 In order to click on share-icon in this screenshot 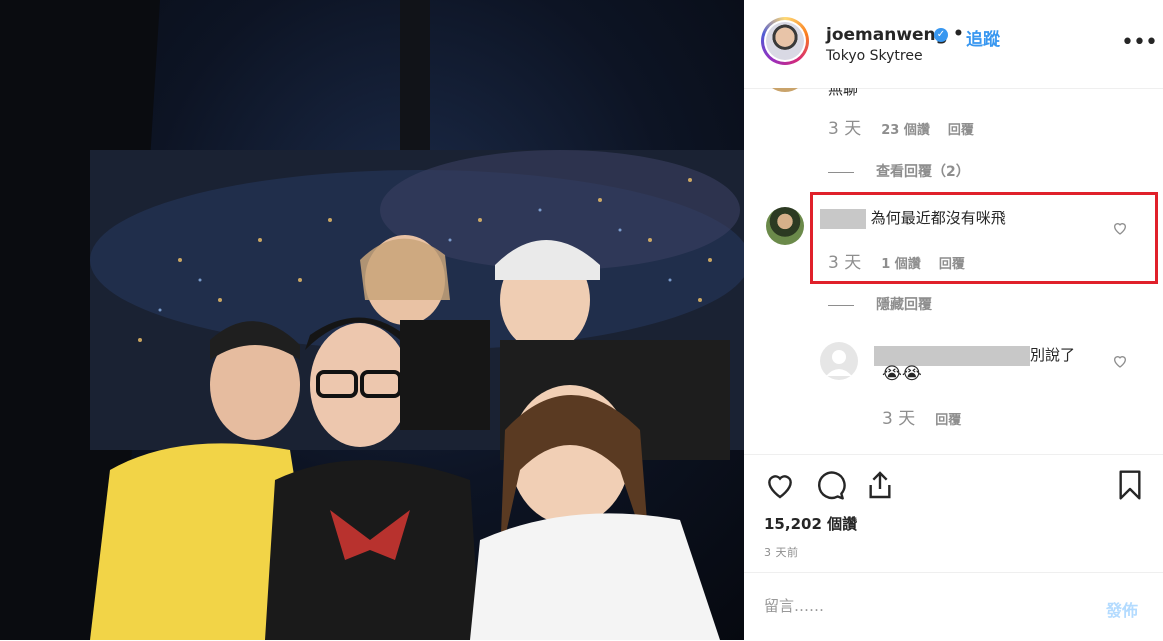, I will do `click(880, 485)`.